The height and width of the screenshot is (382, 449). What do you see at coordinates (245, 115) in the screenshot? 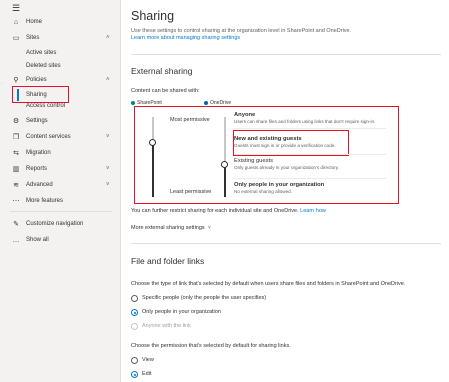
I see `level-anyone-title: Anyone` at bounding box center [245, 115].